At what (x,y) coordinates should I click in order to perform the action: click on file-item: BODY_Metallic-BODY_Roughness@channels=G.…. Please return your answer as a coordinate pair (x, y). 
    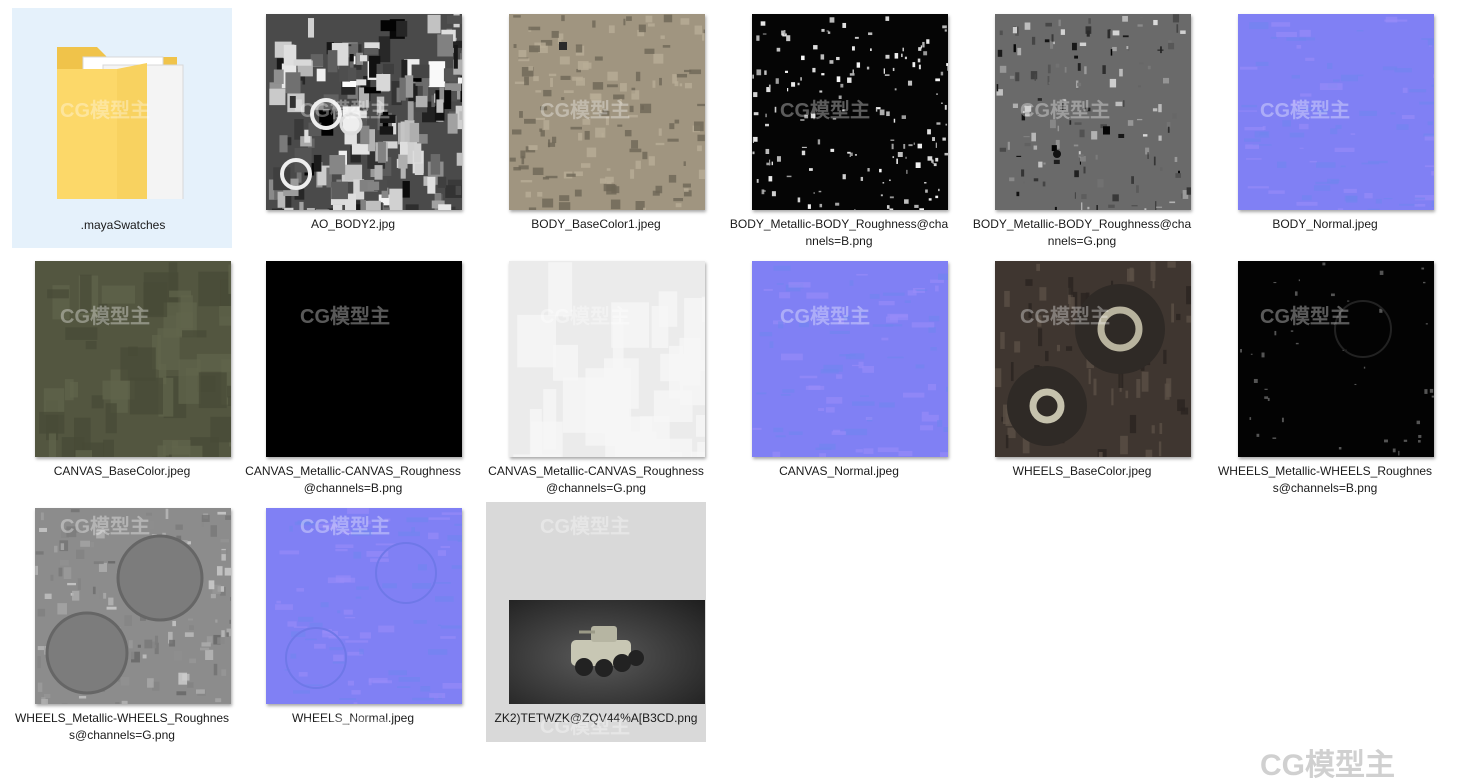
    Looking at the image, I should click on (1082, 128).